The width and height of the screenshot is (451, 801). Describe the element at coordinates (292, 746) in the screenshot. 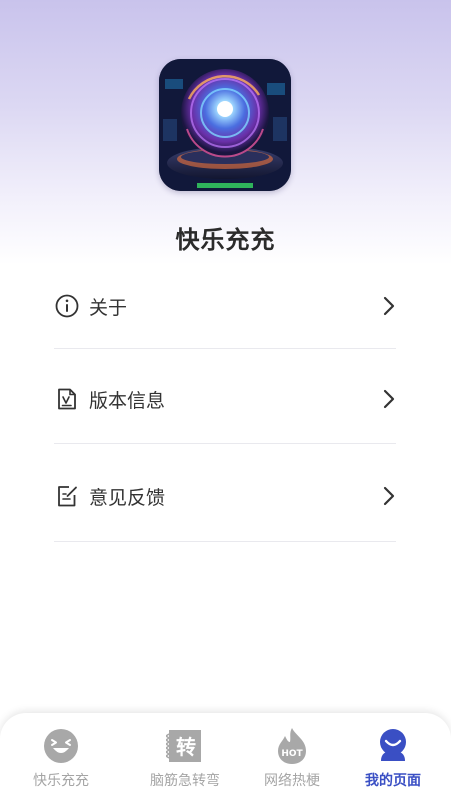

I see `hot-flame-icon: HOT` at that location.